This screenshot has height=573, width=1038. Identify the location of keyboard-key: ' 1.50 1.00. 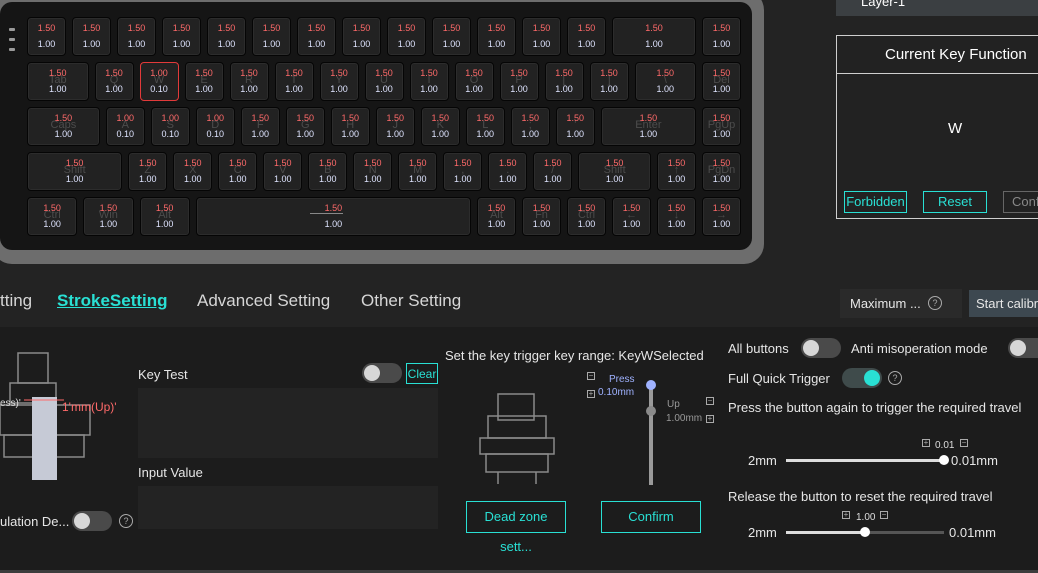
(575, 126).